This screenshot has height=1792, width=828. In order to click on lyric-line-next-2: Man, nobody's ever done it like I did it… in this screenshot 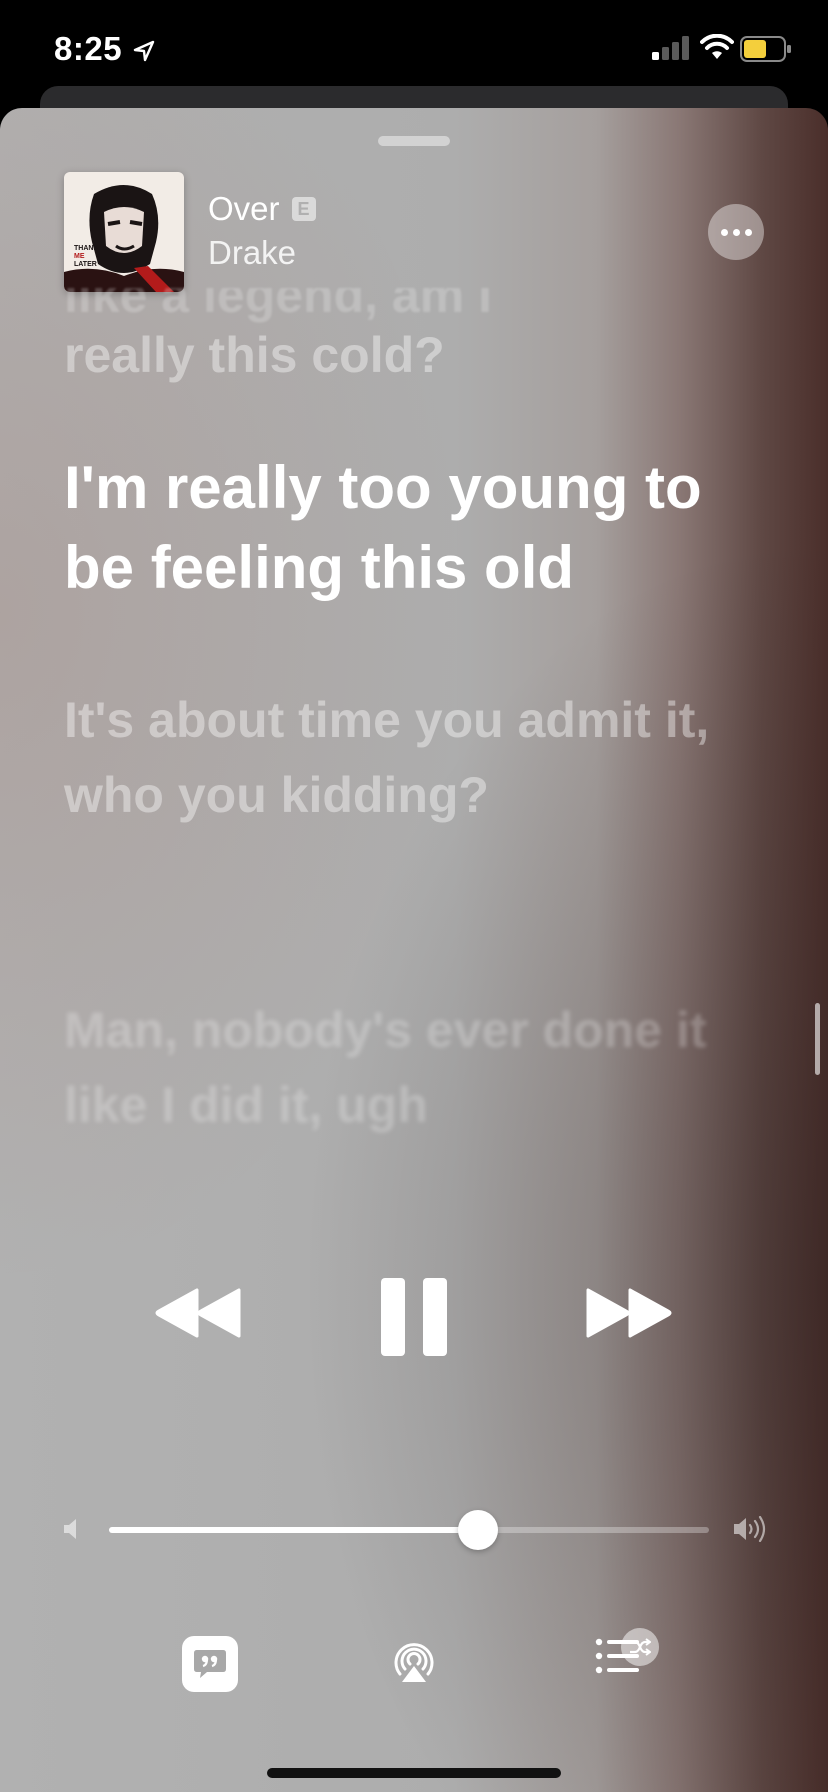, I will do `click(414, 1068)`.